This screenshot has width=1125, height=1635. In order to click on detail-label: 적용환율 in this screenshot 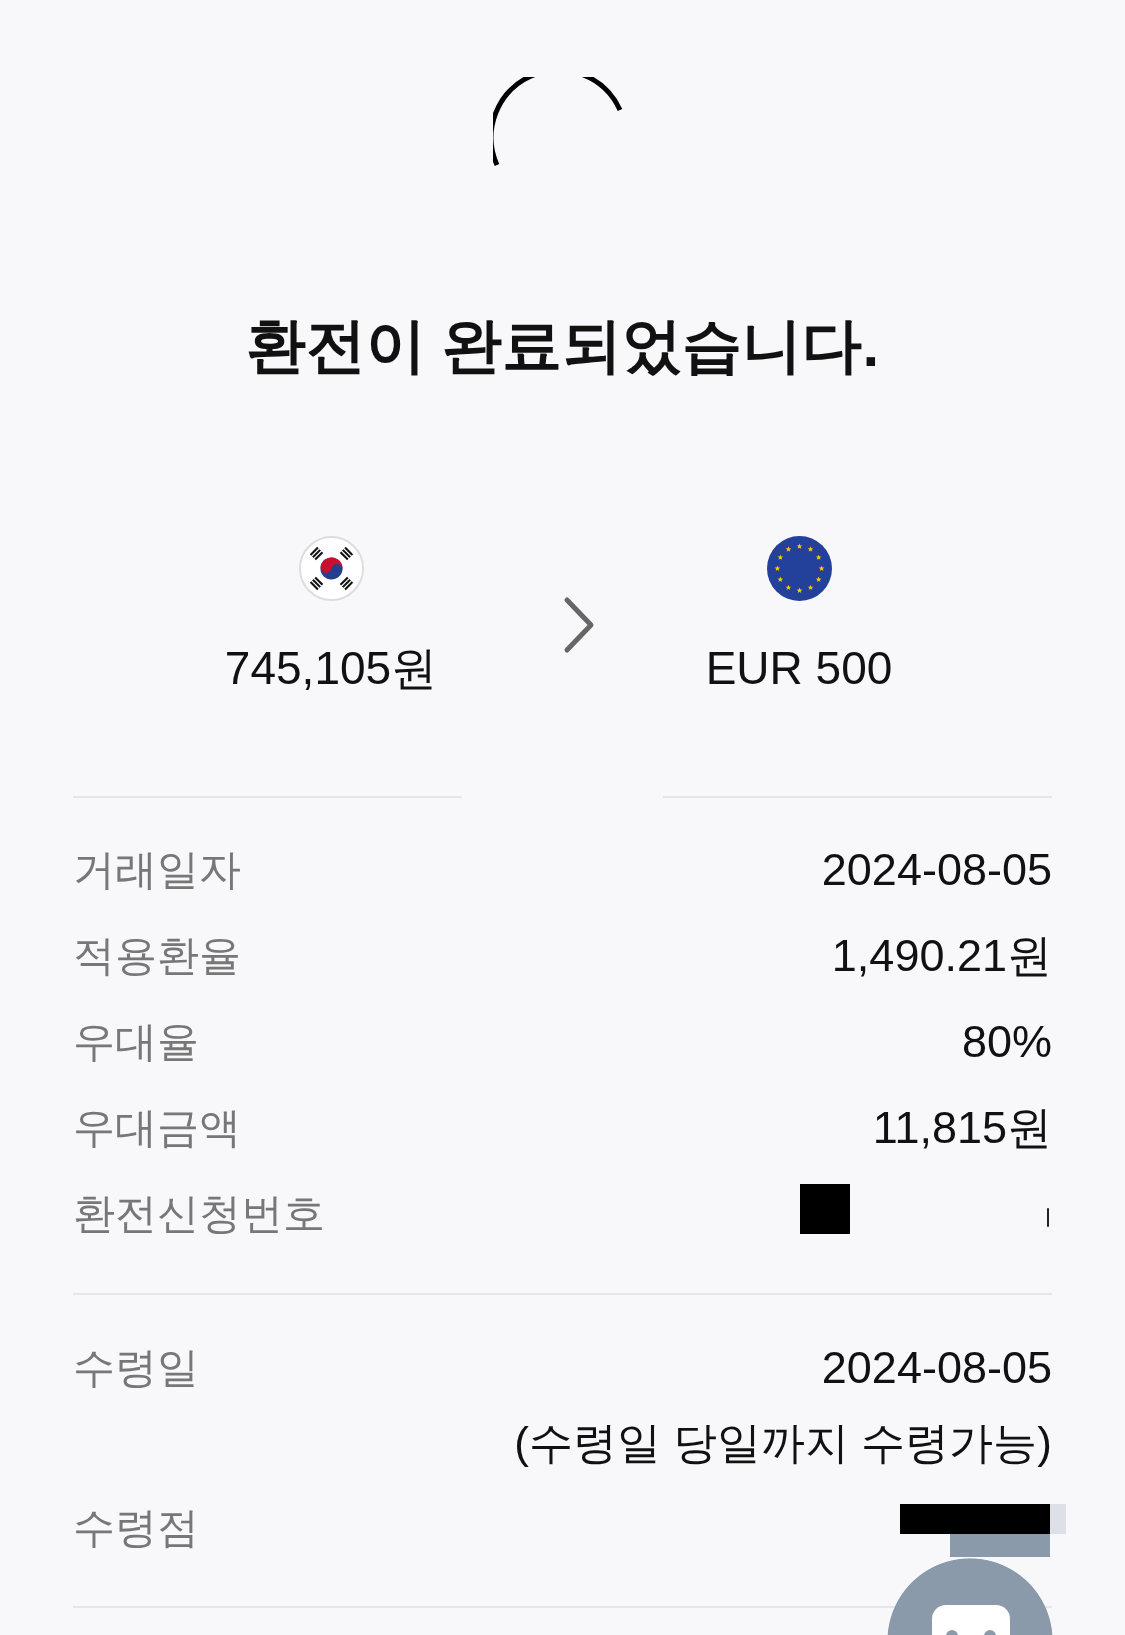, I will do `click(157, 956)`.